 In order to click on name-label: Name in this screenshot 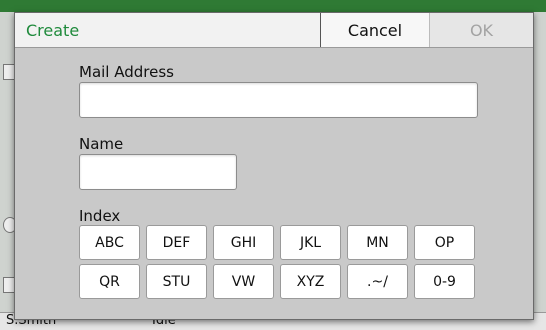, I will do `click(101, 144)`.